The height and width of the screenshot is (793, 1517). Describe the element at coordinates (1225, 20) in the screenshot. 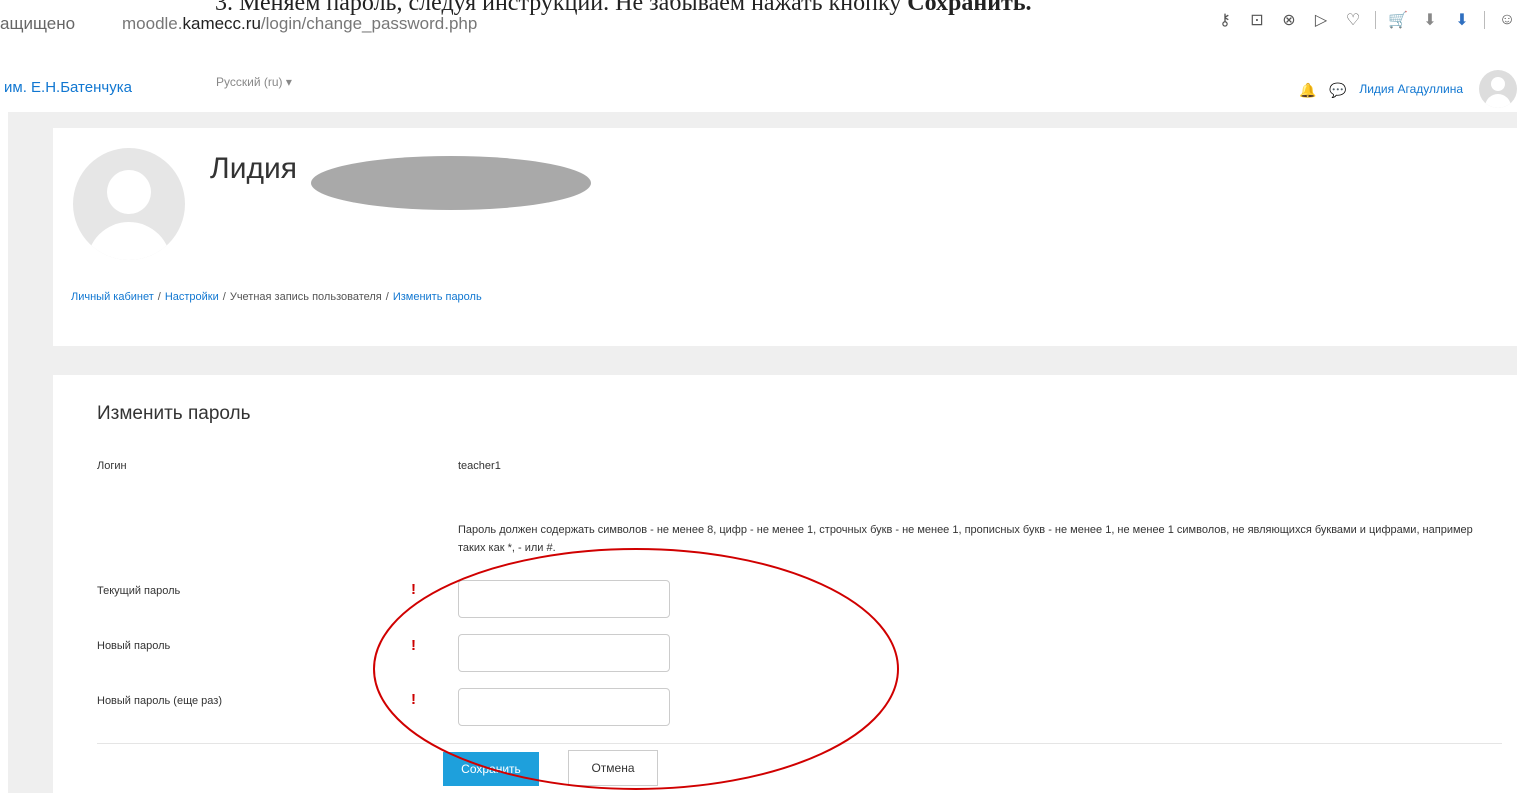

I see `key-icon: ⚷` at that location.